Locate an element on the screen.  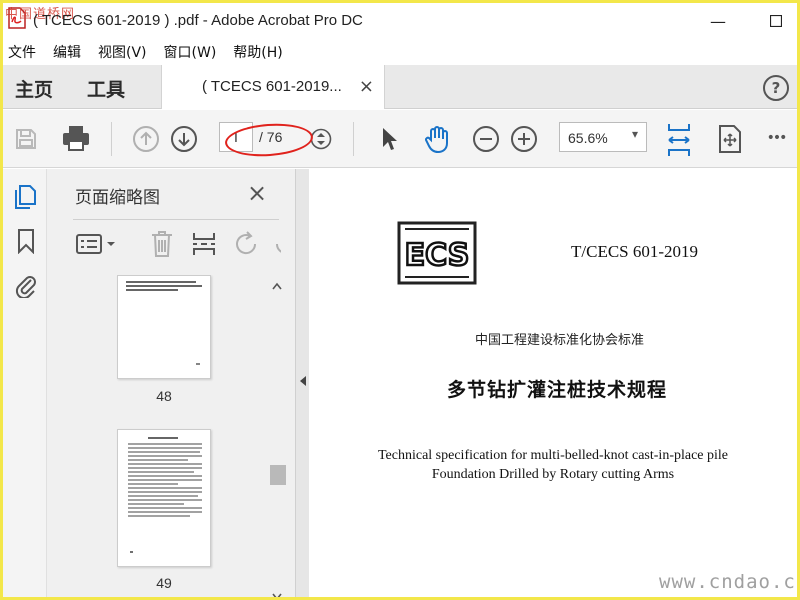
rotate-clockwise-button is located at coordinates (276, 244).